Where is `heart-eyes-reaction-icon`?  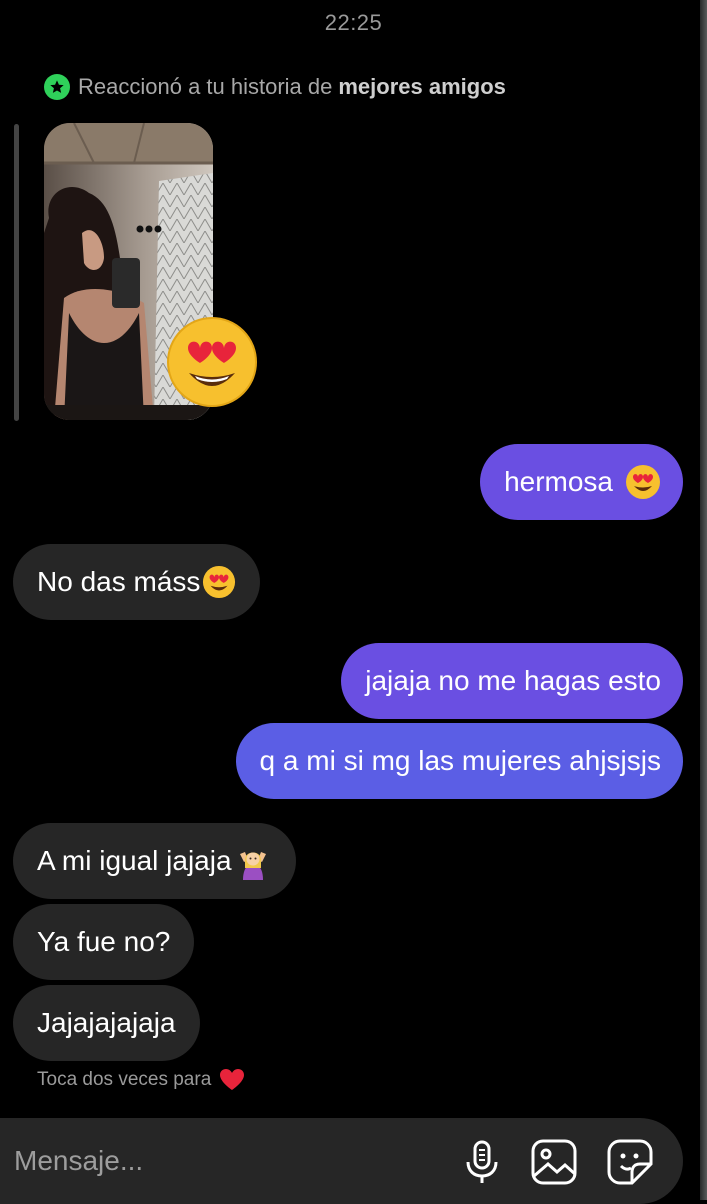
heart-eyes-reaction-icon is located at coordinates (212, 362).